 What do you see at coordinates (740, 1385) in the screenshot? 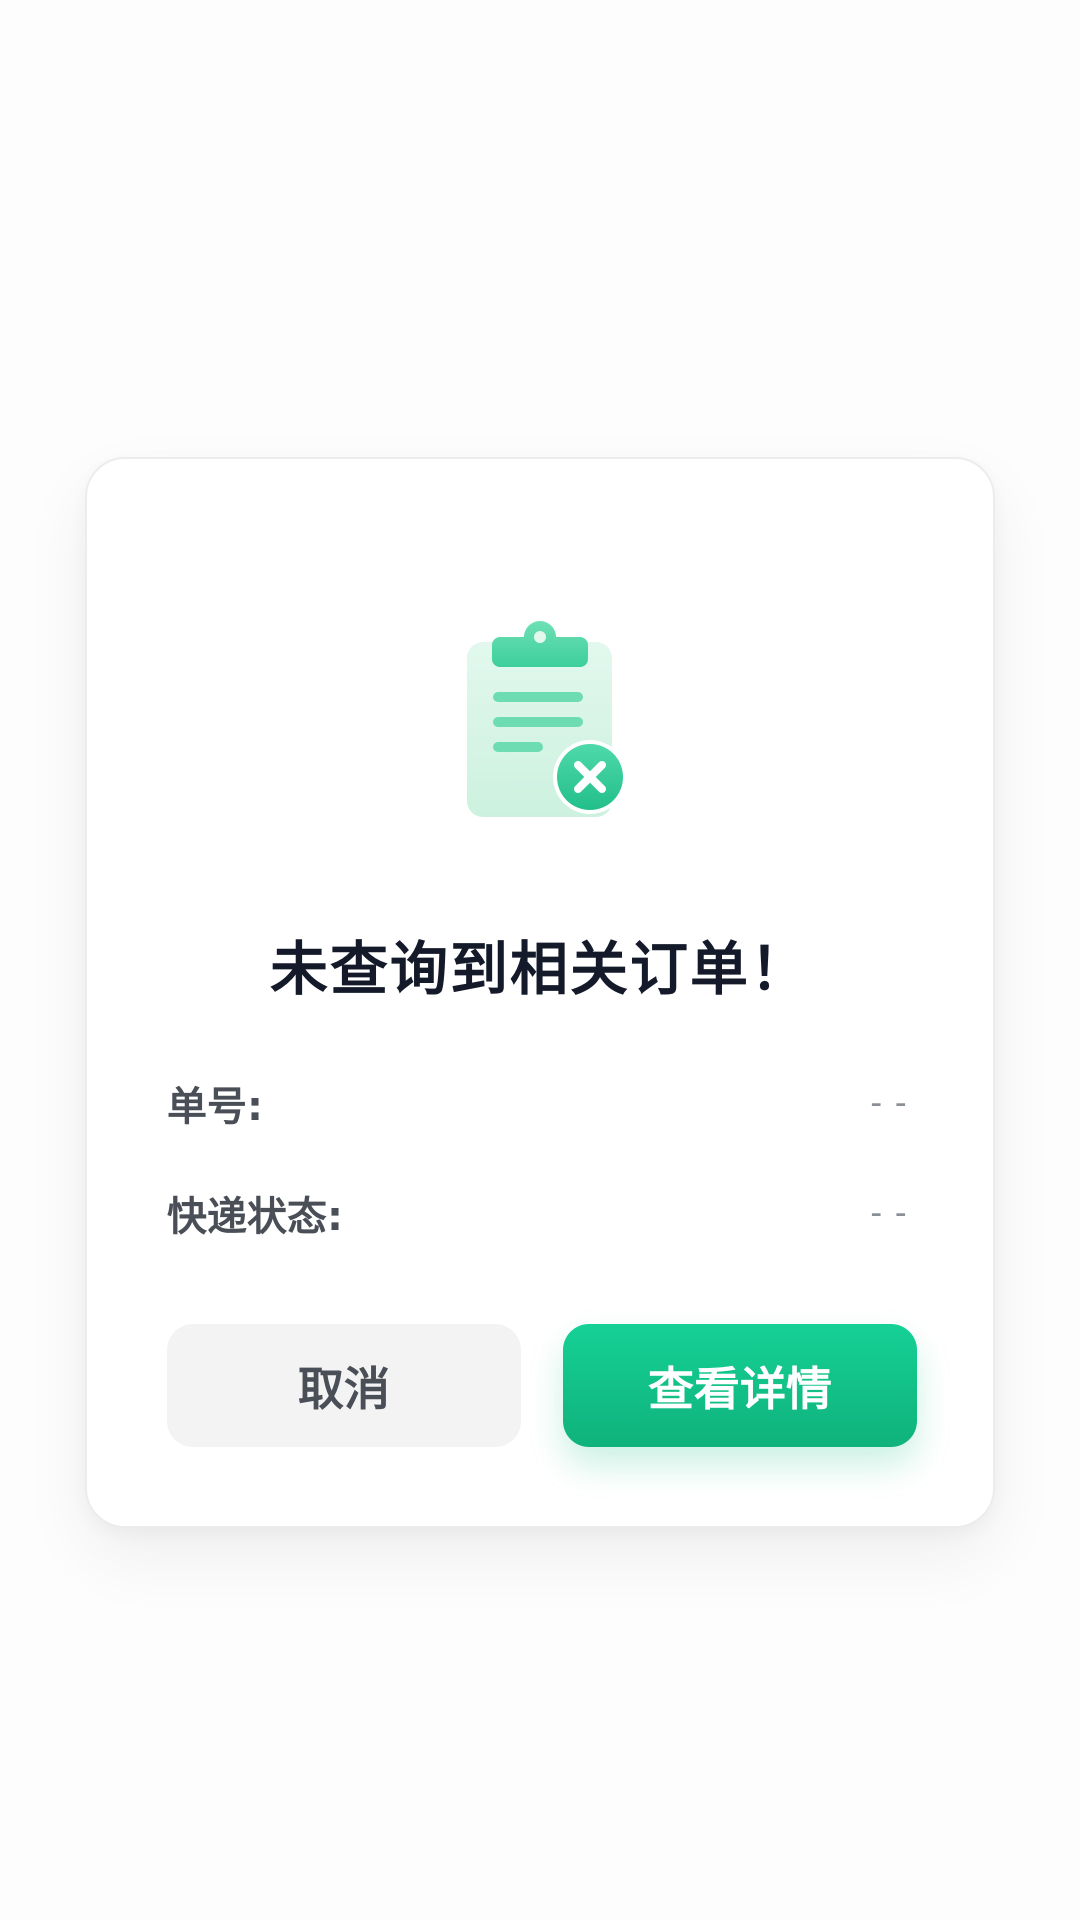
I see `view-details-button: 查看详情` at bounding box center [740, 1385].